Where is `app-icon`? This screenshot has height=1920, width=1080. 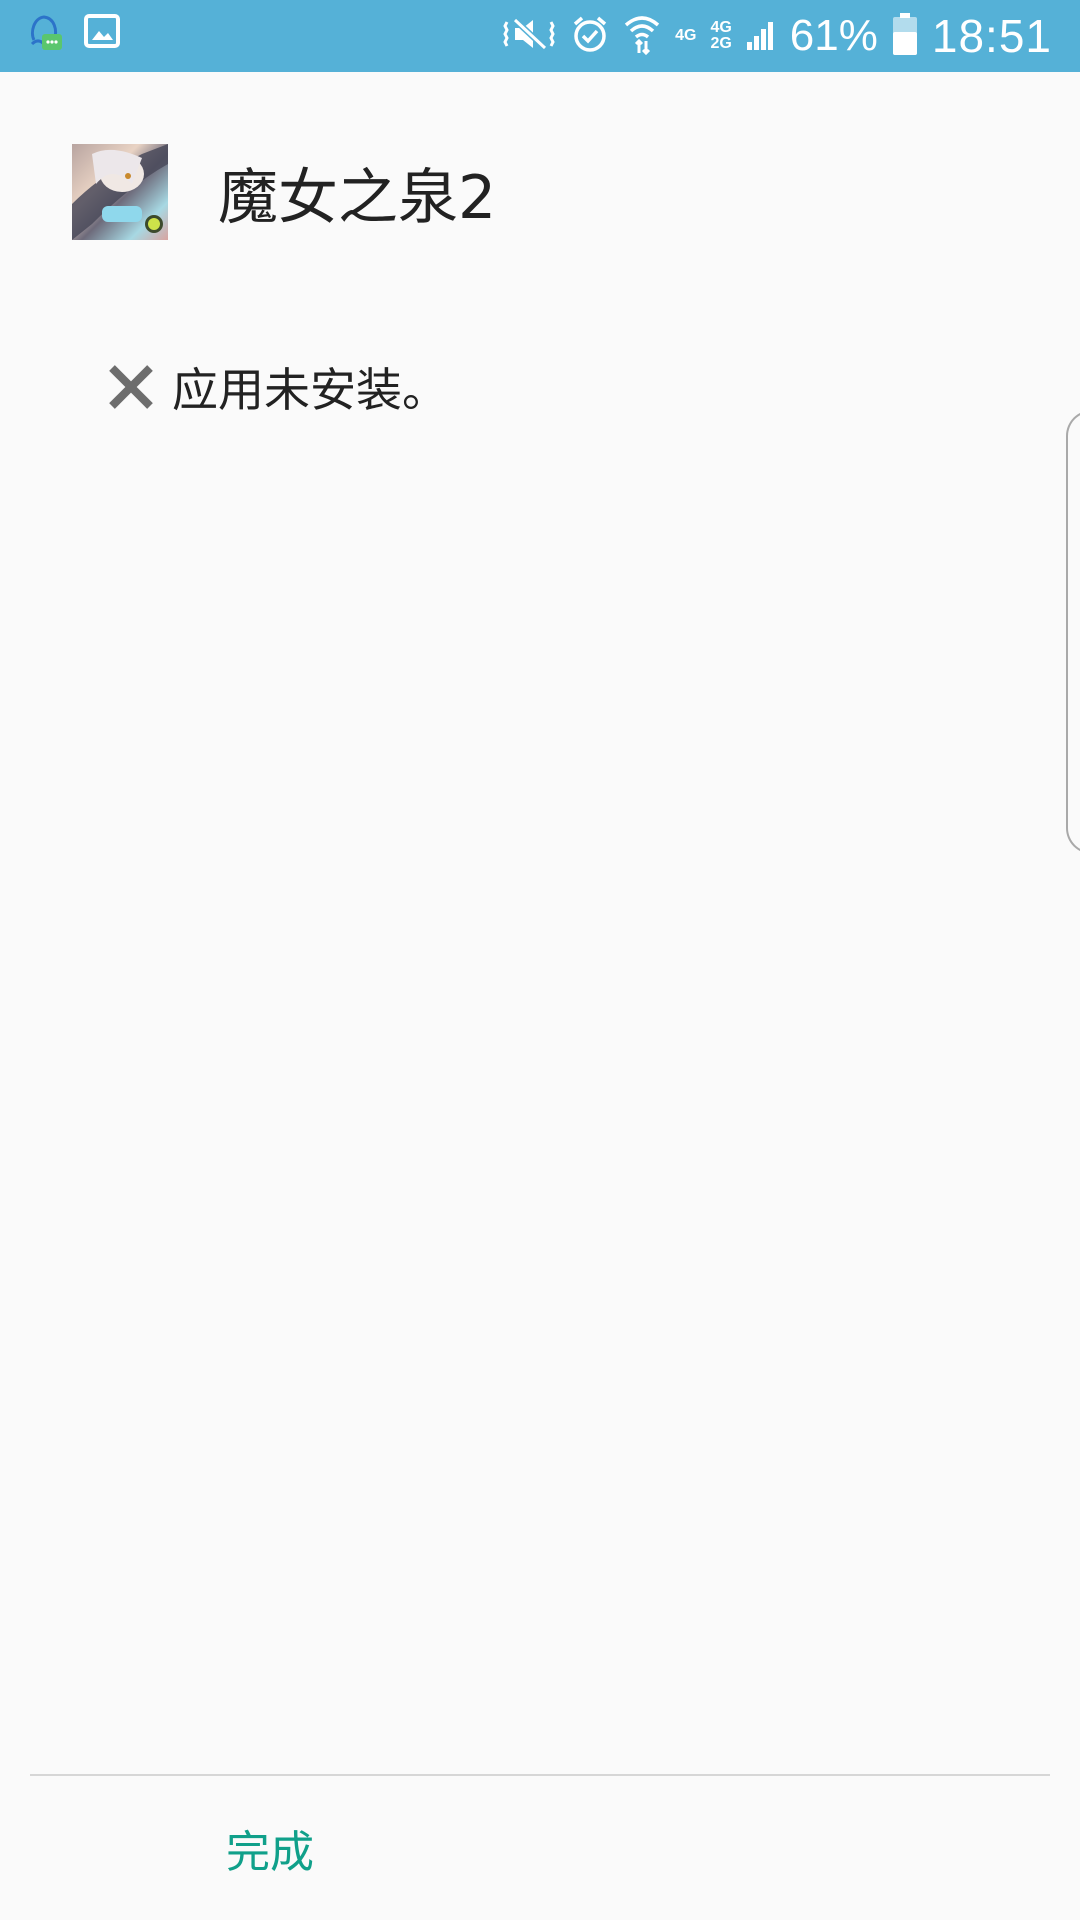
app-icon is located at coordinates (120, 192).